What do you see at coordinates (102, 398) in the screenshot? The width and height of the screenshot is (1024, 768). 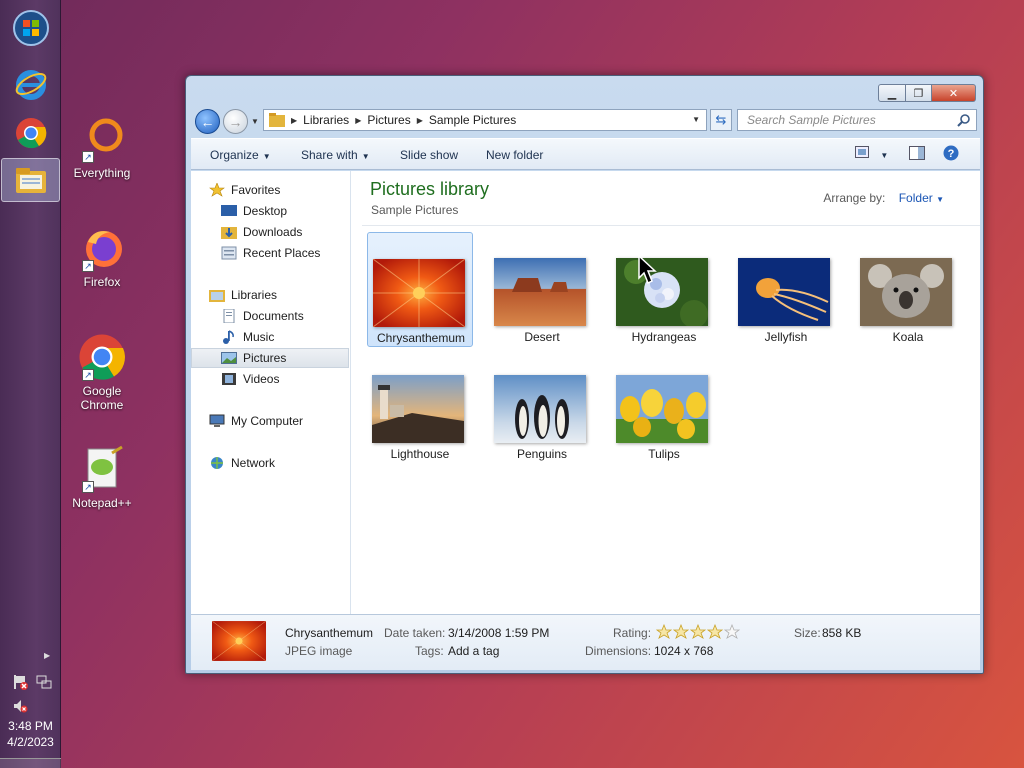 I see `desktop-icon-label: Google Chrome` at bounding box center [102, 398].